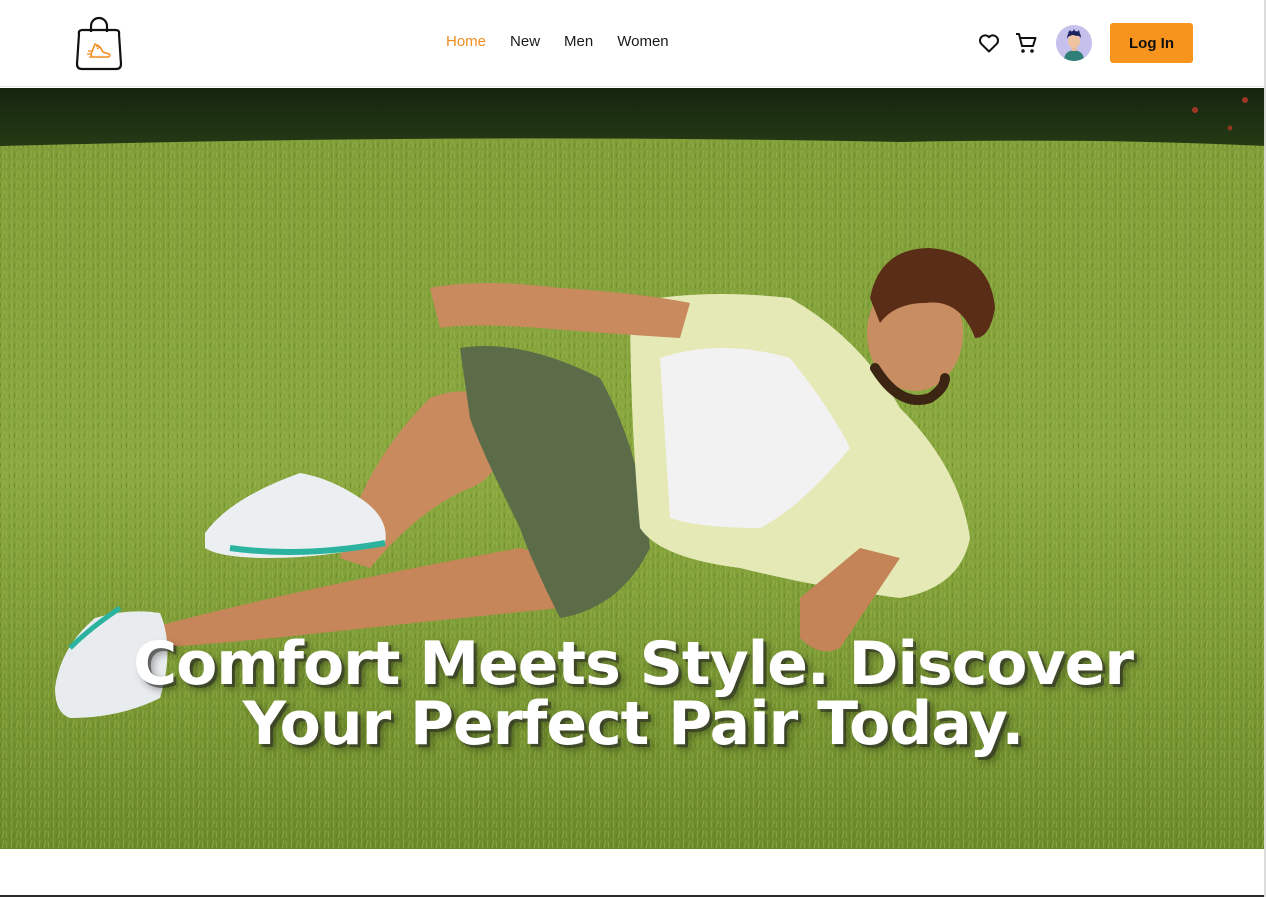 Image resolution: width=1266 pixels, height=897 pixels. I want to click on heart-icon, so click(989, 43).